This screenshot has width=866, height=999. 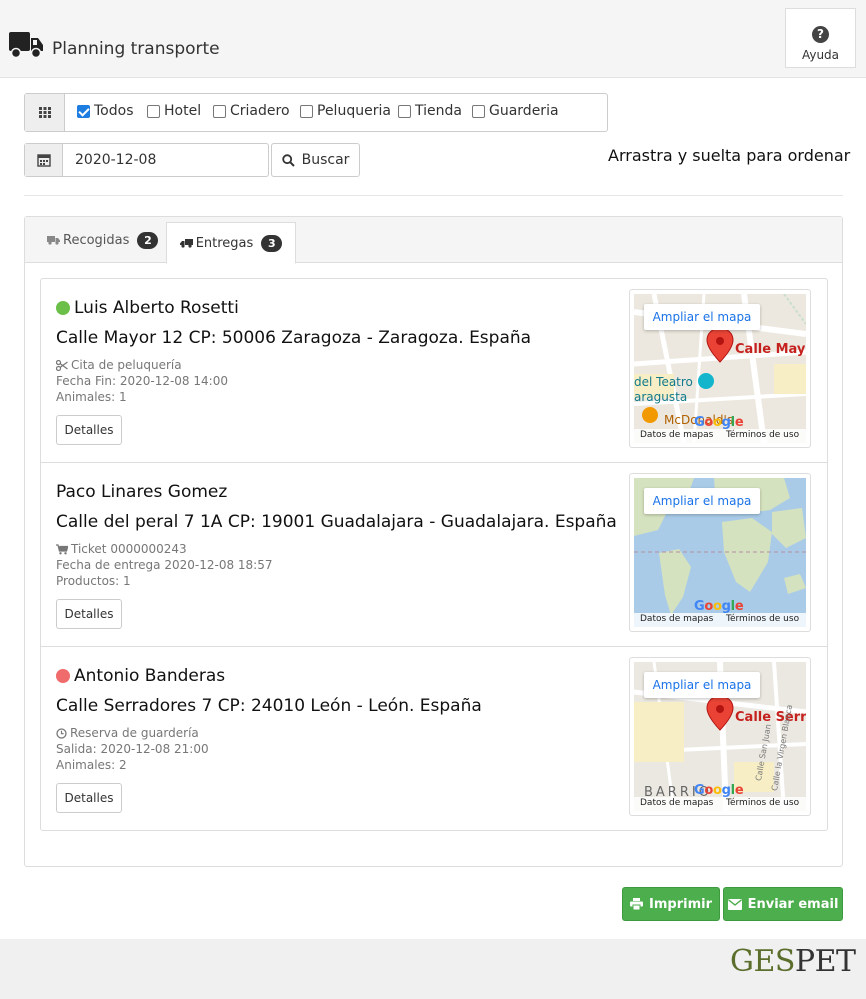 What do you see at coordinates (142, 381) in the screenshot?
I see `meta-date: Fecha Fin: 2020-12-08 14:00` at bounding box center [142, 381].